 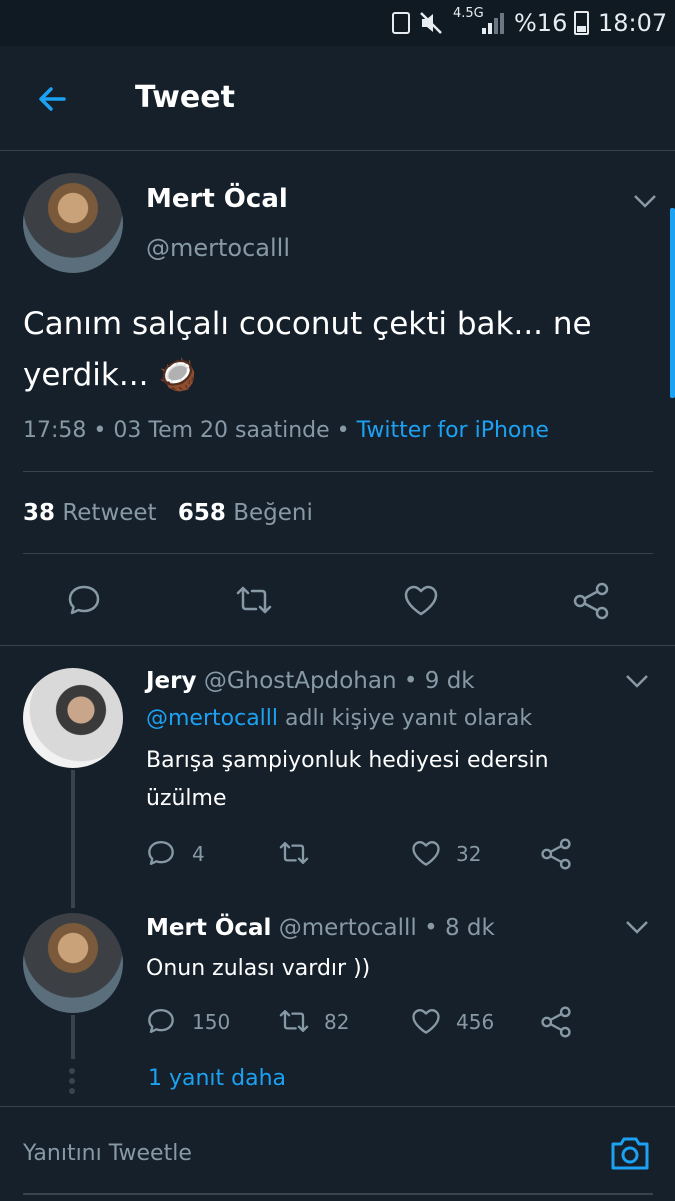 I want to click on reply-author-name: Mert Öcal, so click(x=208, y=928).